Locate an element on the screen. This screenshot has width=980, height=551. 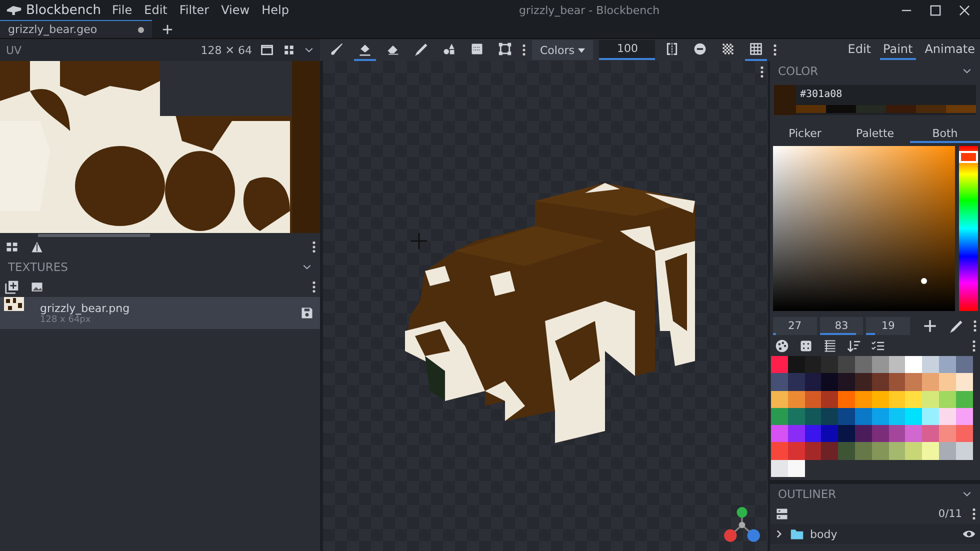
menu-item: Help is located at coordinates (275, 10).